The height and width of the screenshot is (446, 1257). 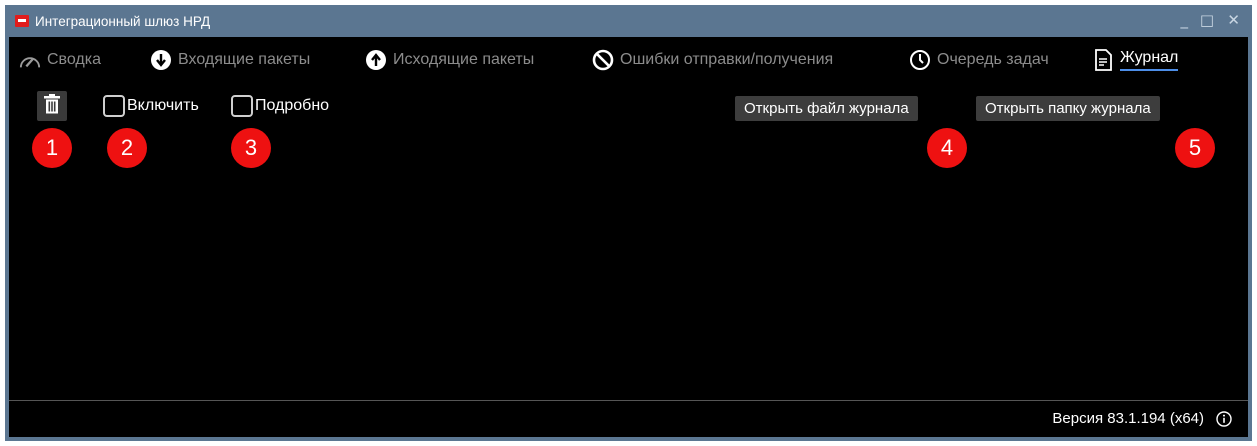 I want to click on arrow-down-circle-icon, so click(x=161, y=60).